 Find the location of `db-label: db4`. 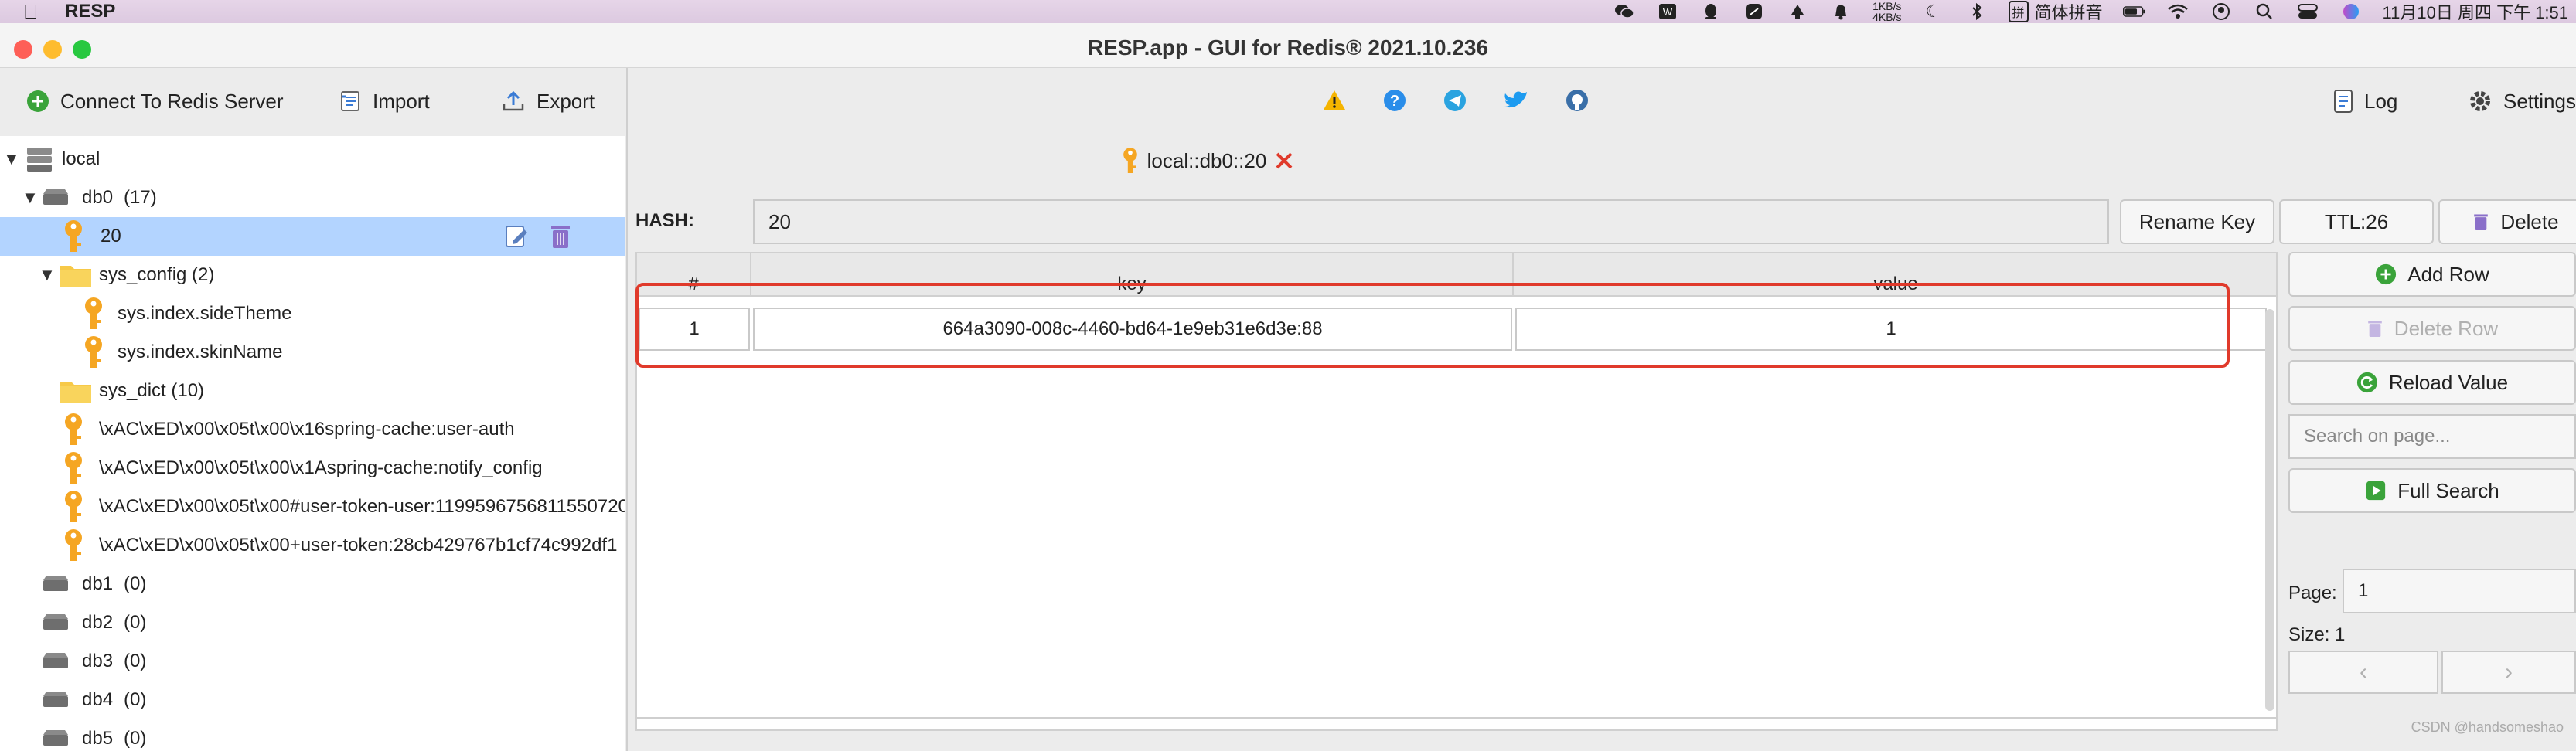

db-label: db4 is located at coordinates (98, 699).